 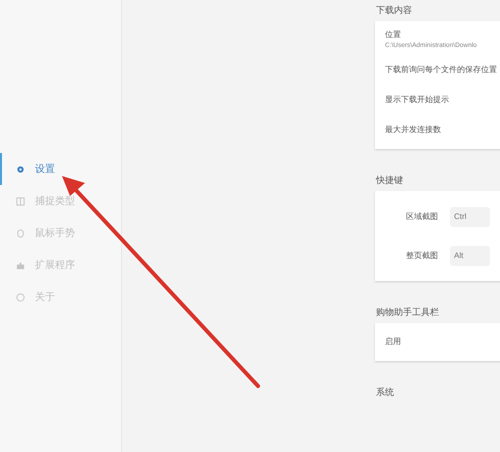 I want to click on setting-label: 区域截图, so click(x=422, y=216).